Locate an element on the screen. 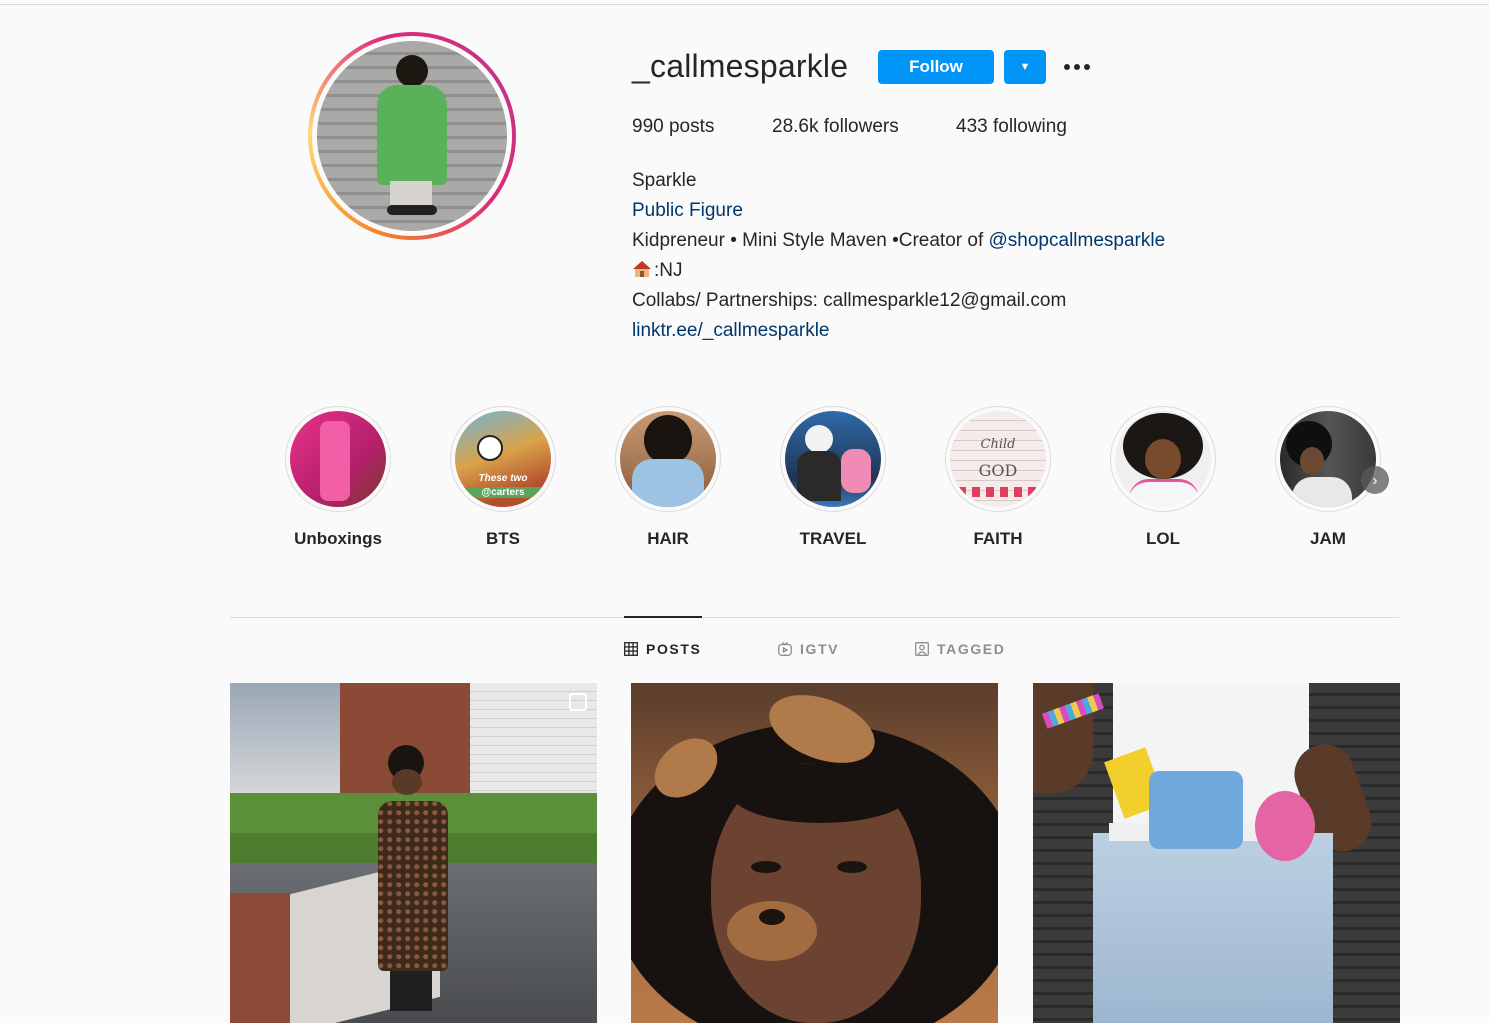 The image size is (1489, 1023). highlight-travel: TRAVEL is located at coordinates (833, 477).